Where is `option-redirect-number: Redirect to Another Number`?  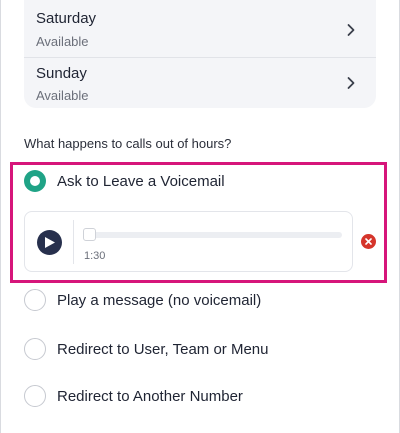 option-redirect-number: Redirect to Another Number is located at coordinates (133, 396).